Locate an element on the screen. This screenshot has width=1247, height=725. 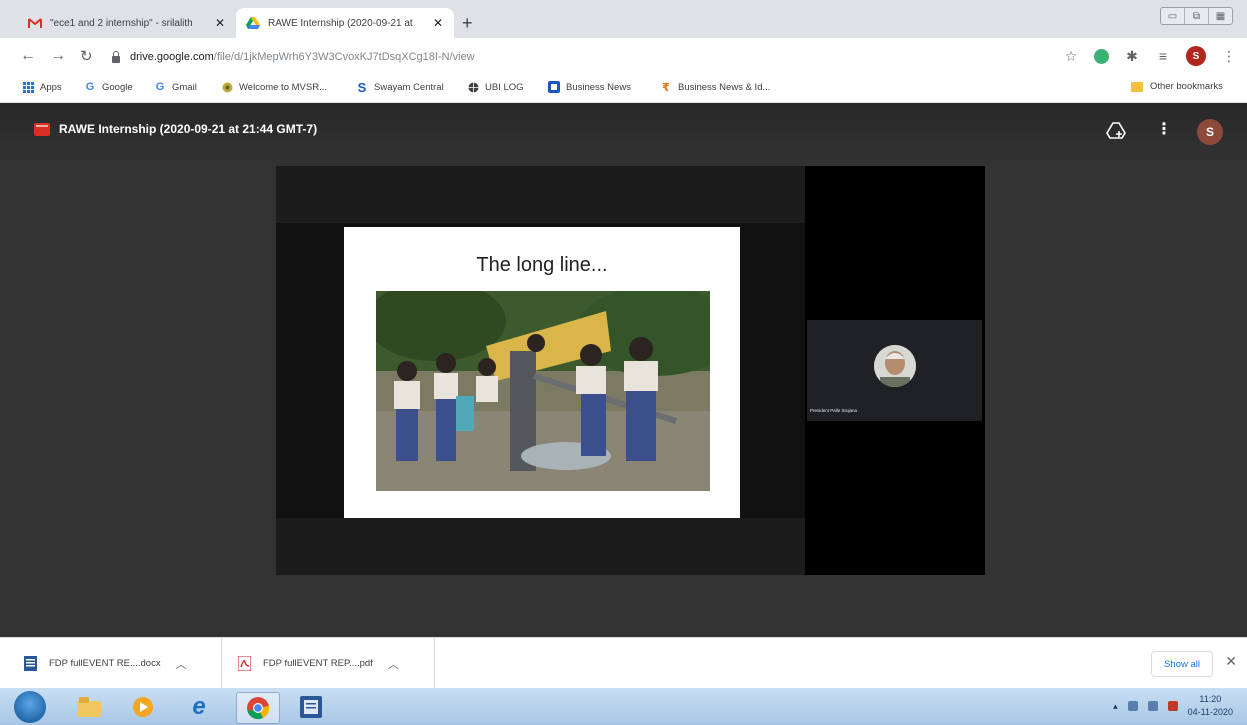
restore-icon: ⧉ is located at coordinates (1197, 16).